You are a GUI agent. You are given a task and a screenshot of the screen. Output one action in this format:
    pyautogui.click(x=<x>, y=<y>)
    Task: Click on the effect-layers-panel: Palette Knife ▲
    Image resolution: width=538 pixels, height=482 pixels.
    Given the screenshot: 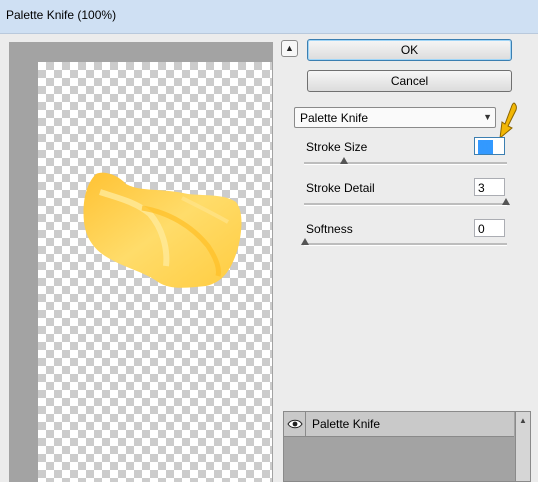 What is the action you would take?
    pyautogui.click(x=407, y=446)
    